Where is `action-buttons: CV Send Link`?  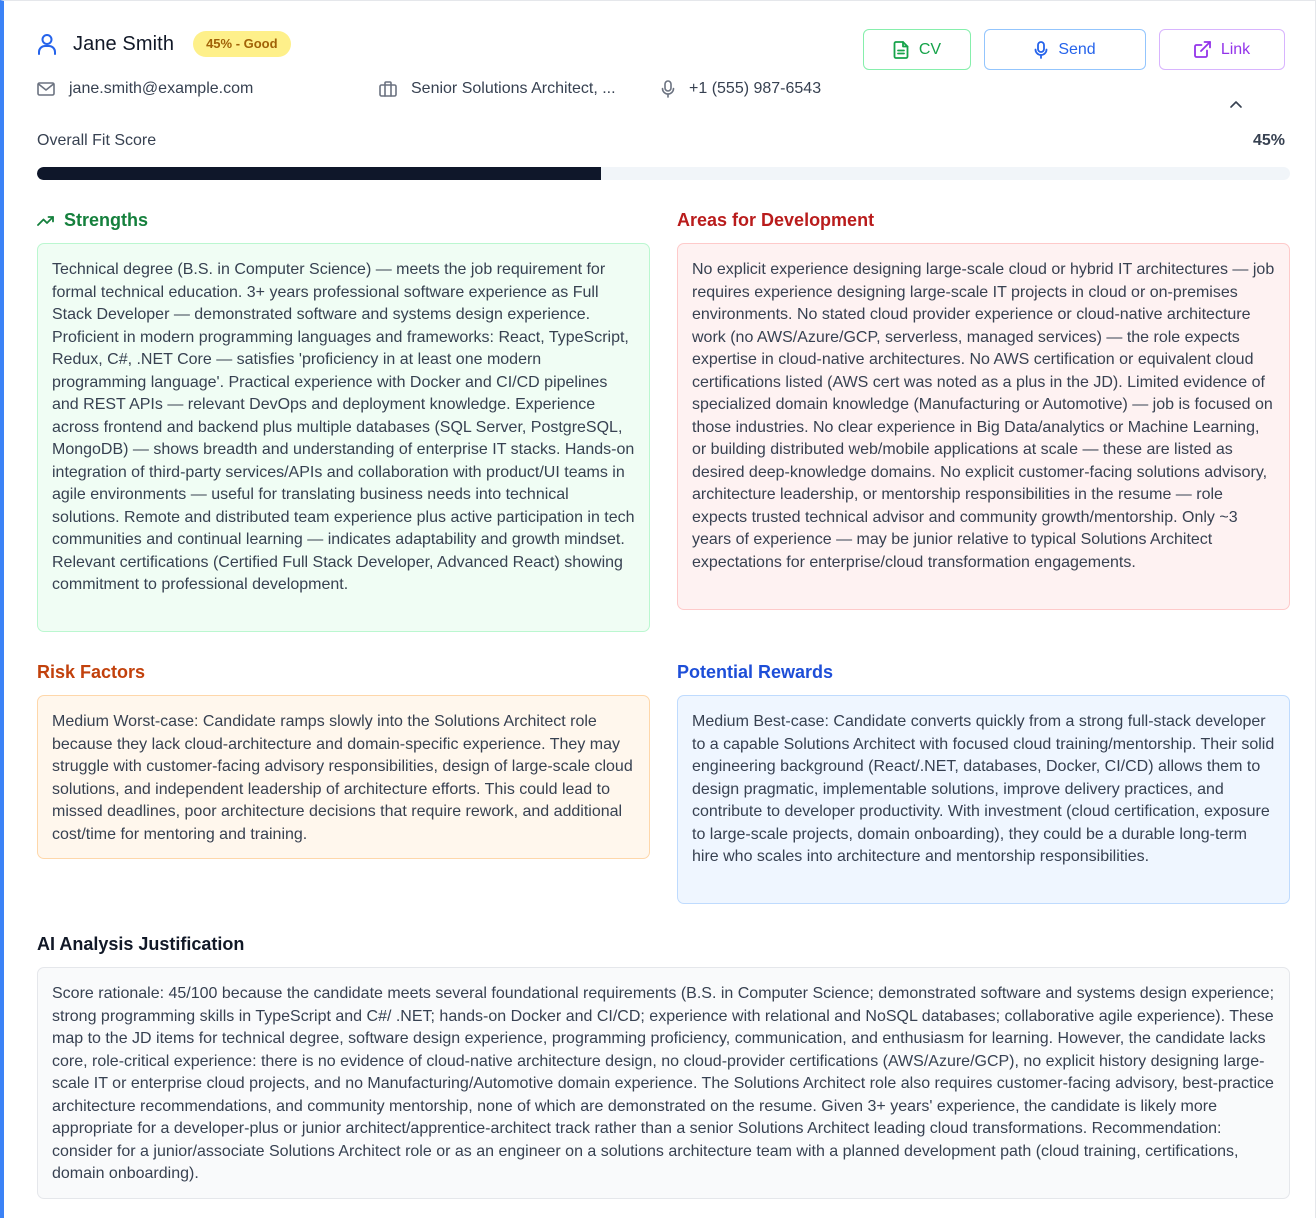 action-buttons: CV Send Link is located at coordinates (1074, 49).